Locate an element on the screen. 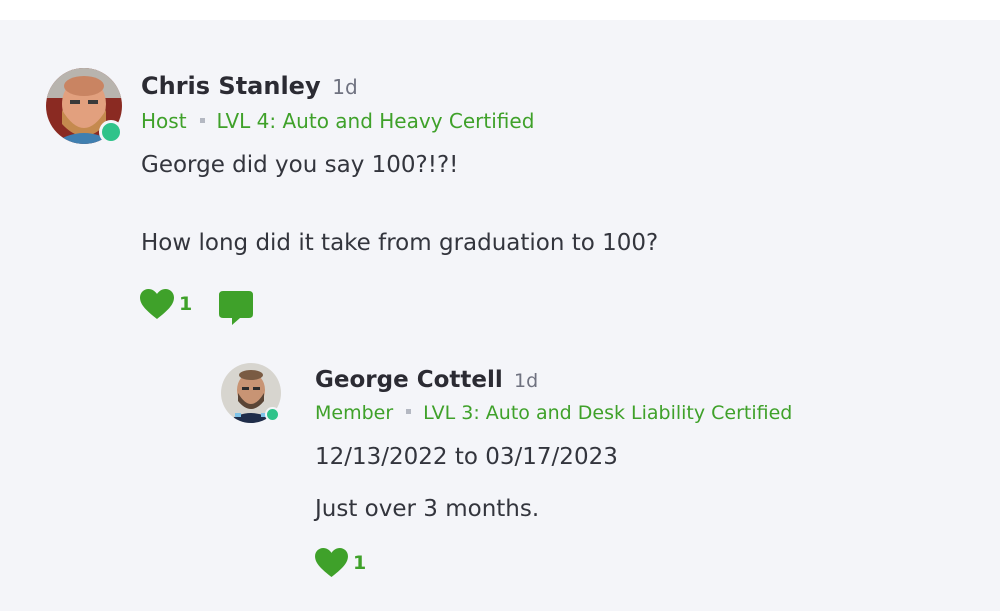  comment-bubble-icon is located at coordinates (236, 308).